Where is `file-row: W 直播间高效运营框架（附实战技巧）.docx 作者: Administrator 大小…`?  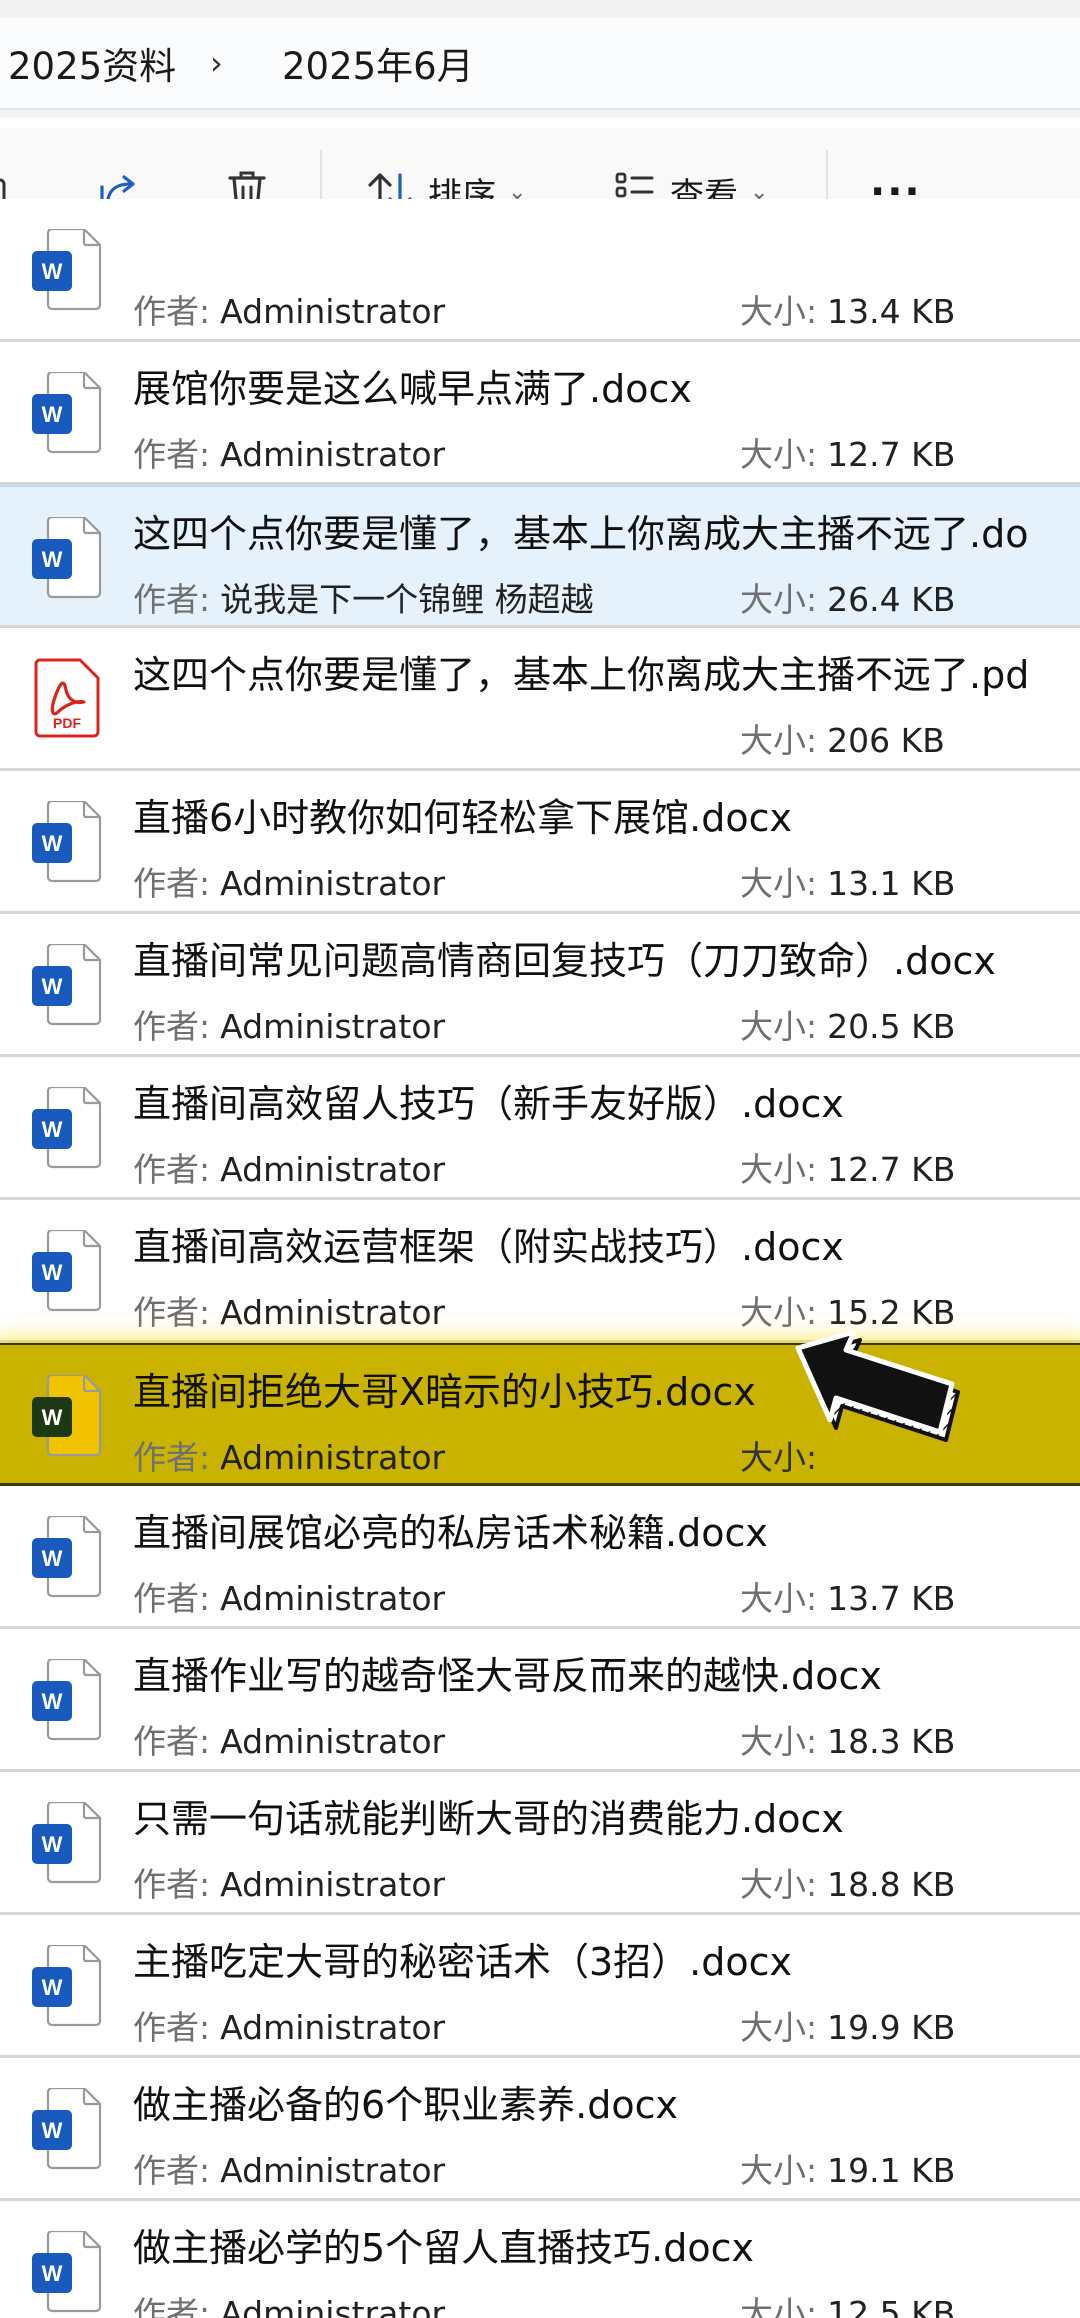 file-row: W 直播间高效运营框架（附实战技巧）.docx 作者: Administrator 大小… is located at coordinates (540, 1271).